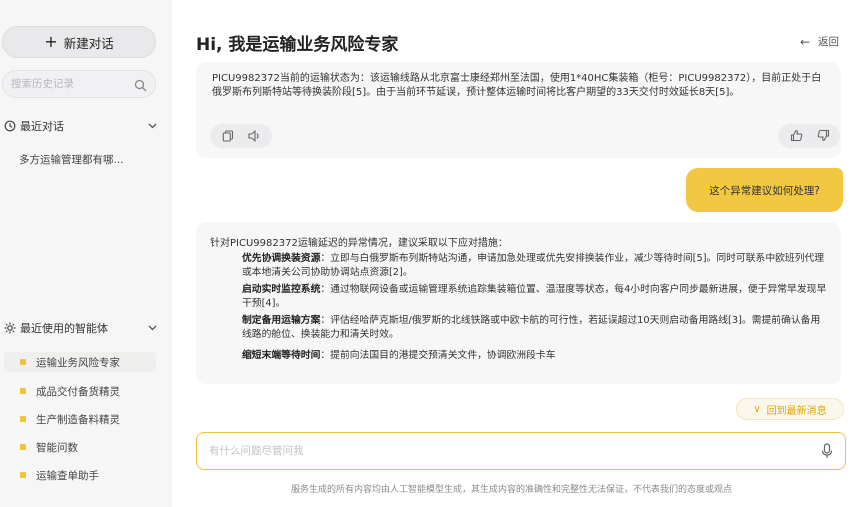  What do you see at coordinates (281, 355) in the screenshot?
I see `recommendation-title: 缩短末端等待时间` at bounding box center [281, 355].